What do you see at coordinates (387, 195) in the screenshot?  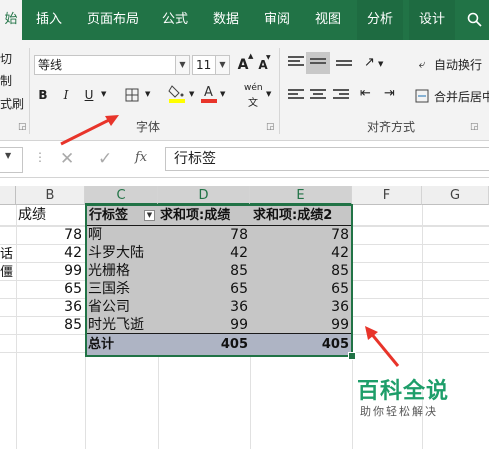 I see `column-header-f: F` at bounding box center [387, 195].